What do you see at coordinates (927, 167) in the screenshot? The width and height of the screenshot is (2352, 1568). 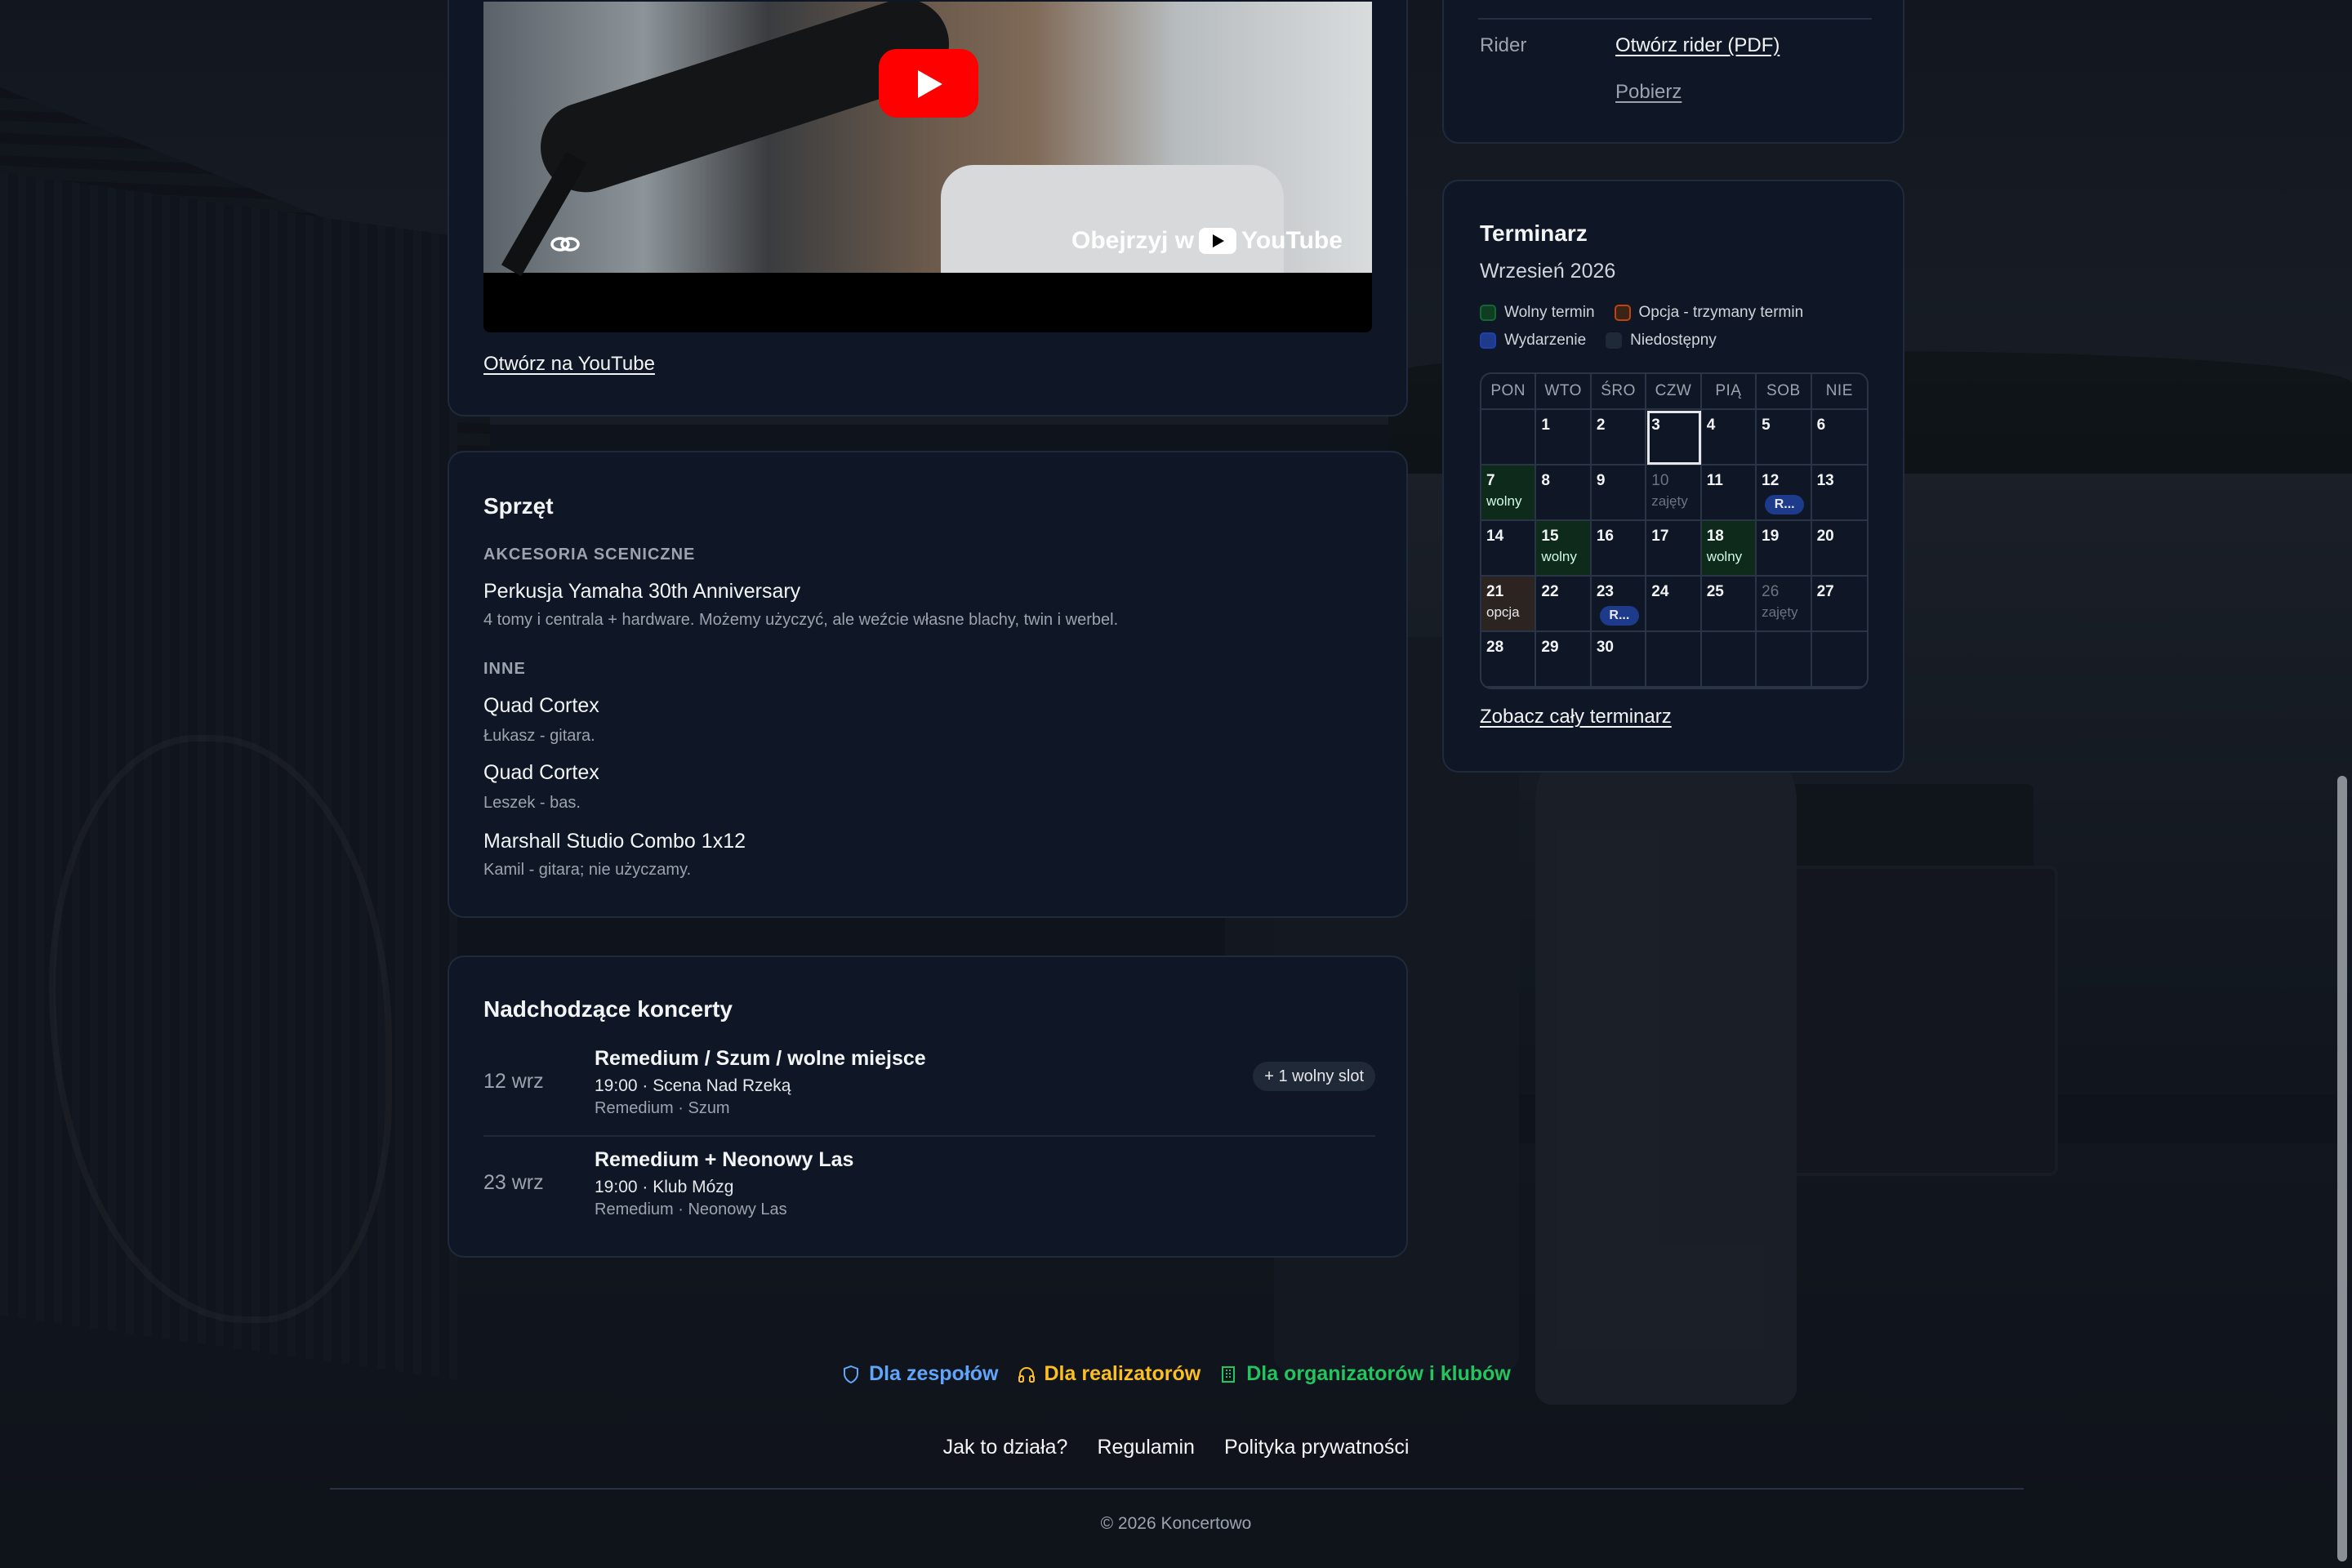 I see `youtube-embed: Obejrzyj w YouTube` at bounding box center [927, 167].